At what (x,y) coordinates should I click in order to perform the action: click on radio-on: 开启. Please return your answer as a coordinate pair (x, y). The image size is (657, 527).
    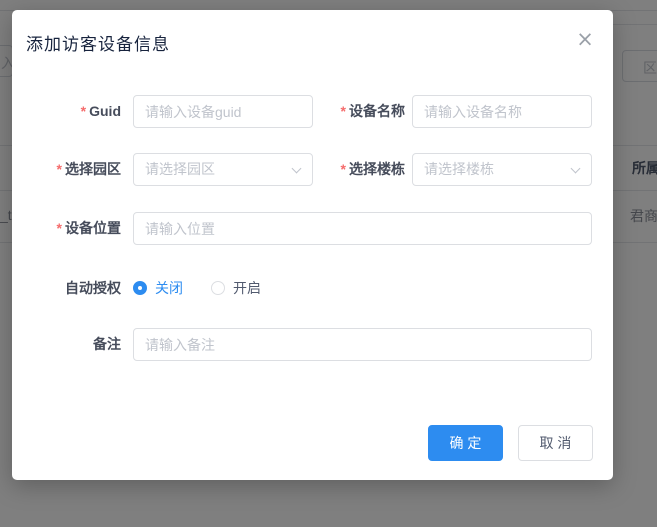
    Looking at the image, I should click on (236, 288).